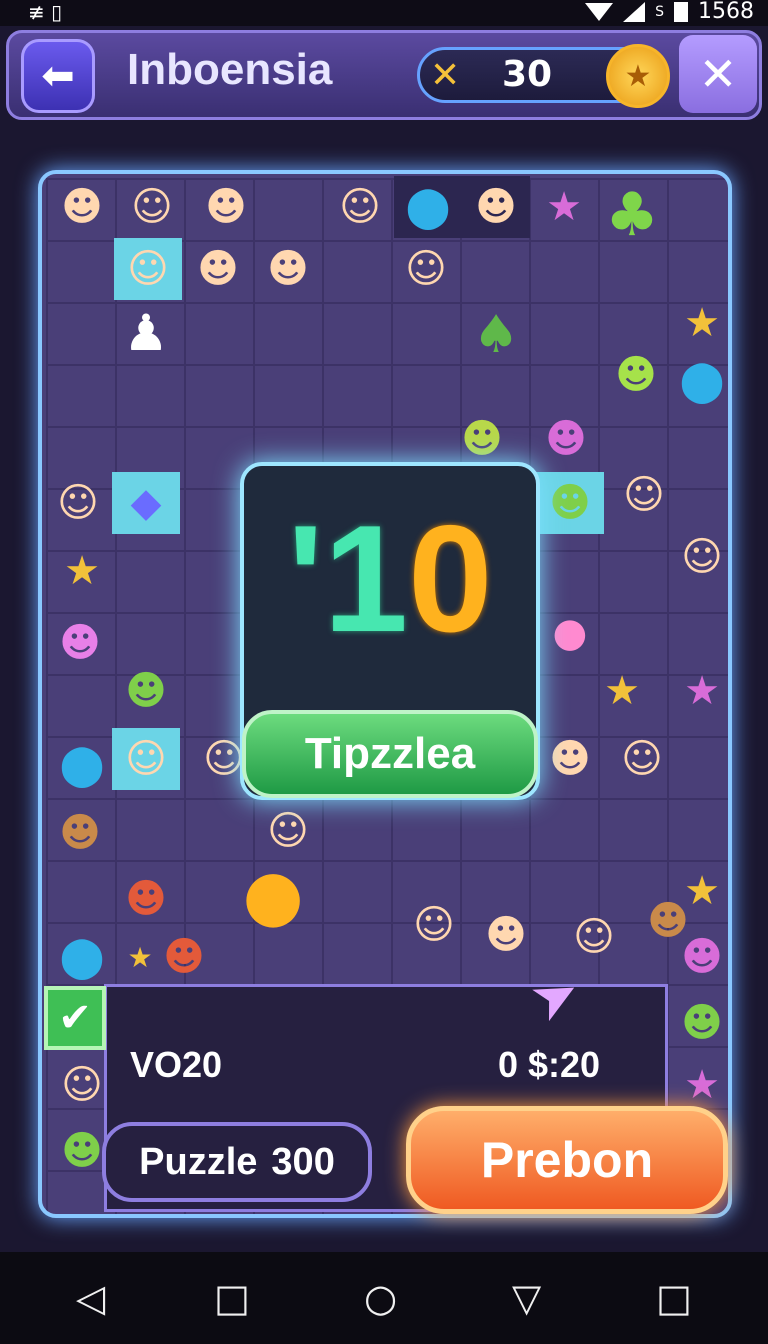 The image size is (768, 1344). Describe the element at coordinates (450, 579) in the screenshot. I see `score-digit-zero: 0` at that location.